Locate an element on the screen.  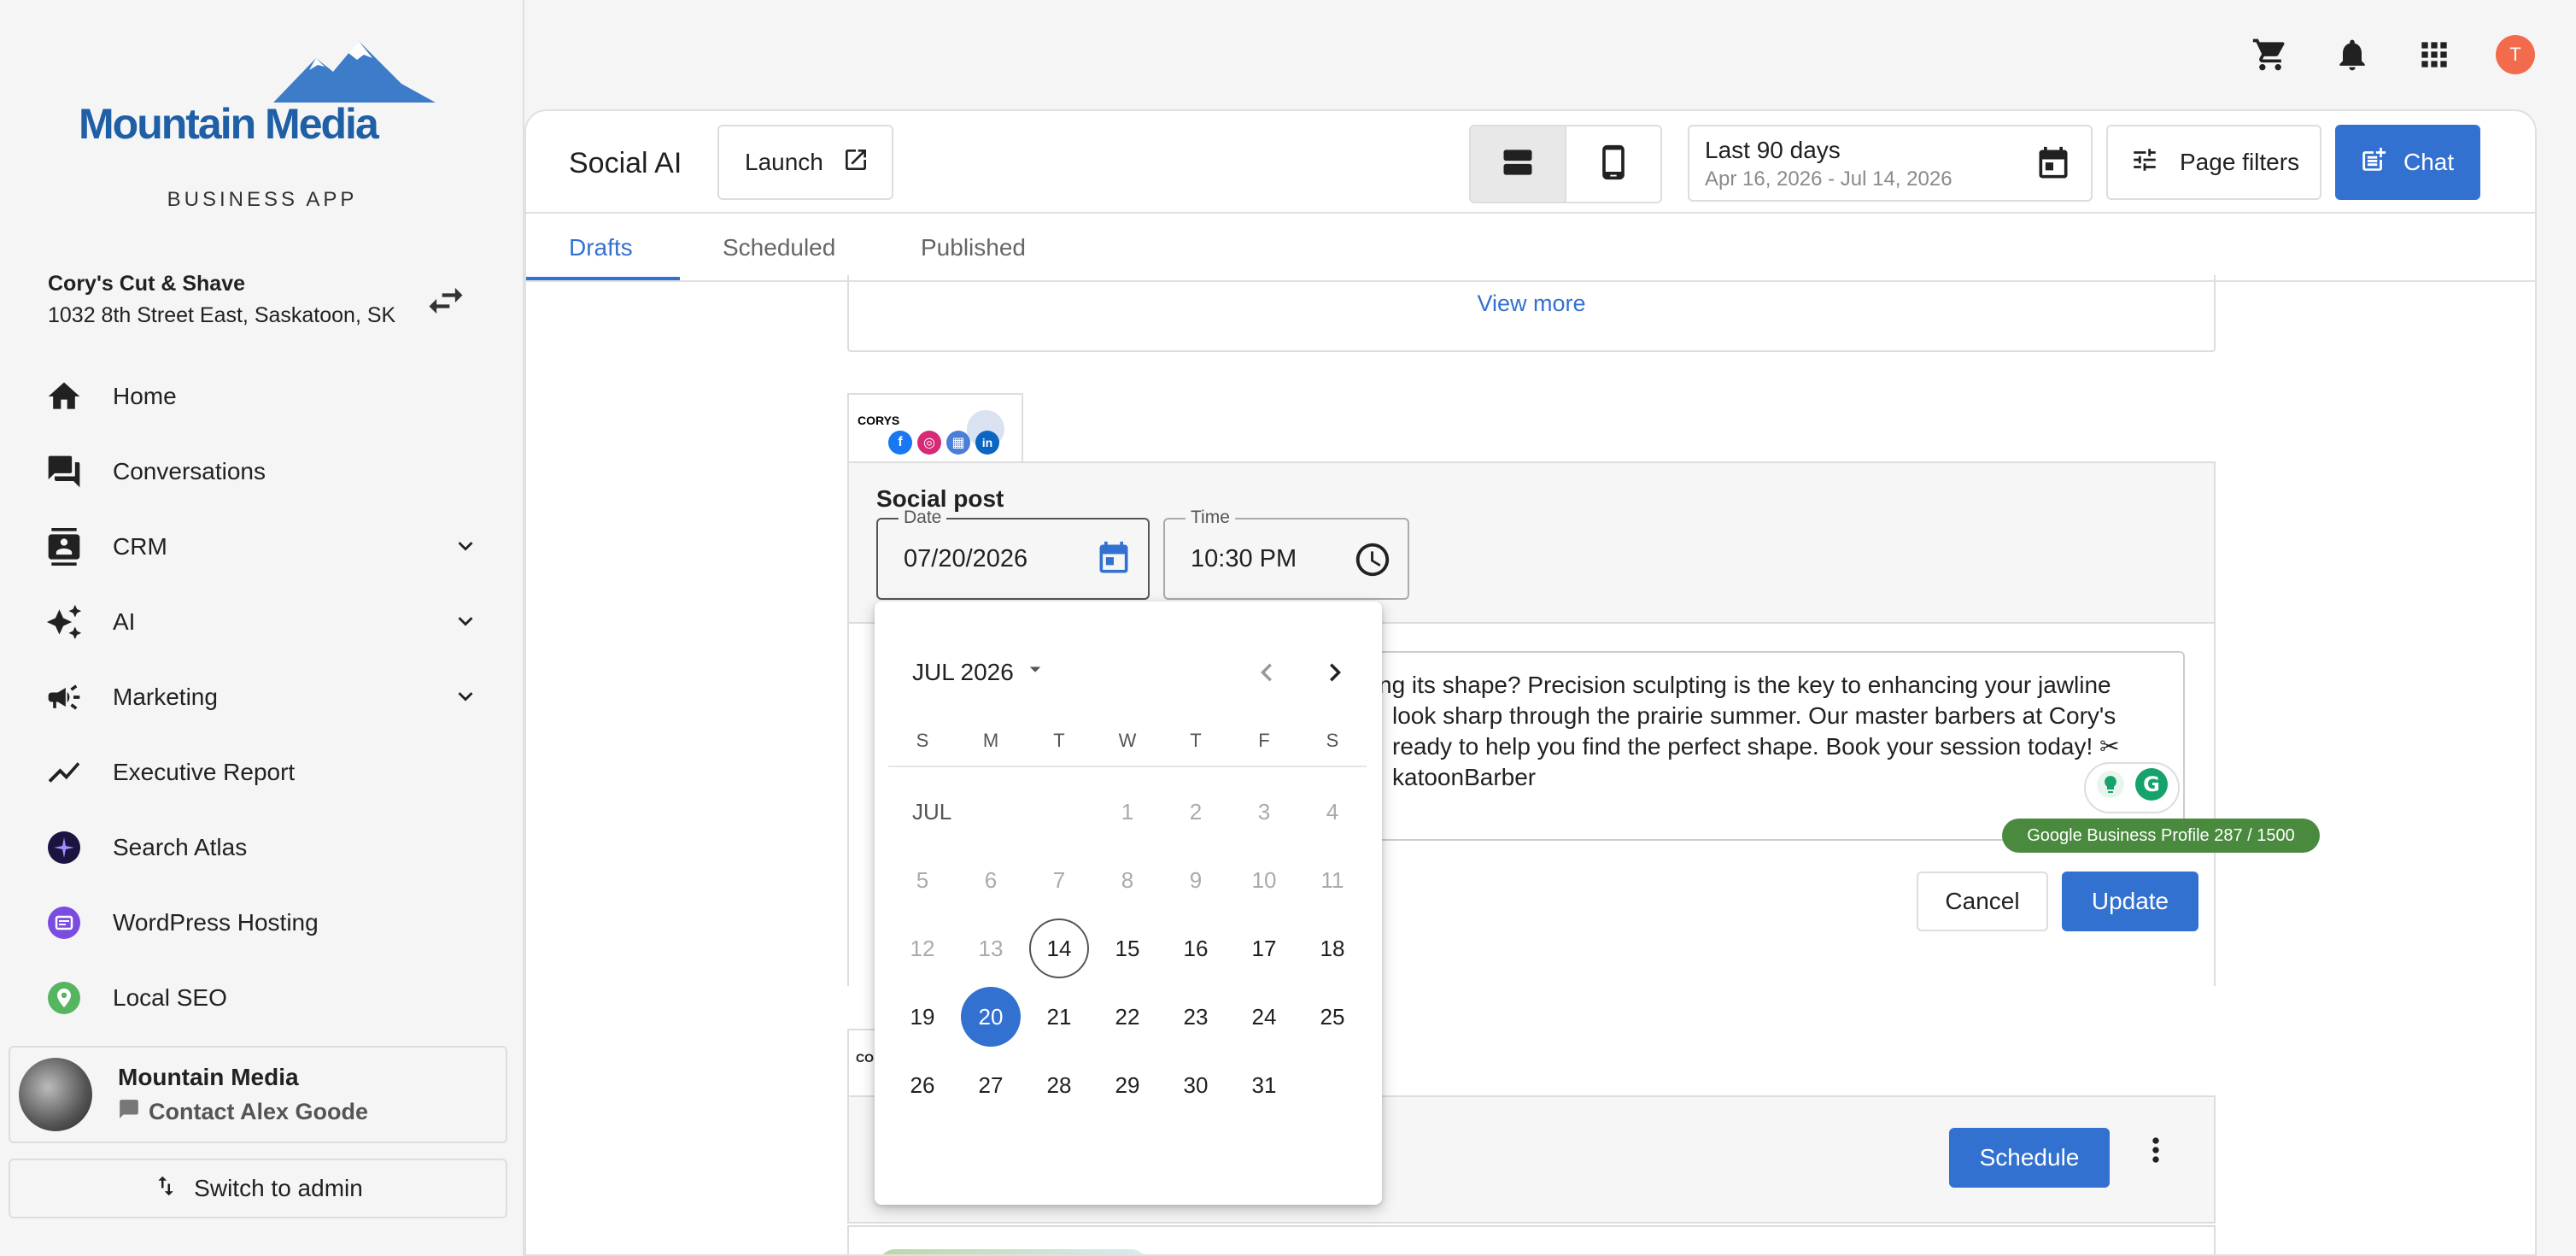
update-button: Update is located at coordinates (2130, 901).